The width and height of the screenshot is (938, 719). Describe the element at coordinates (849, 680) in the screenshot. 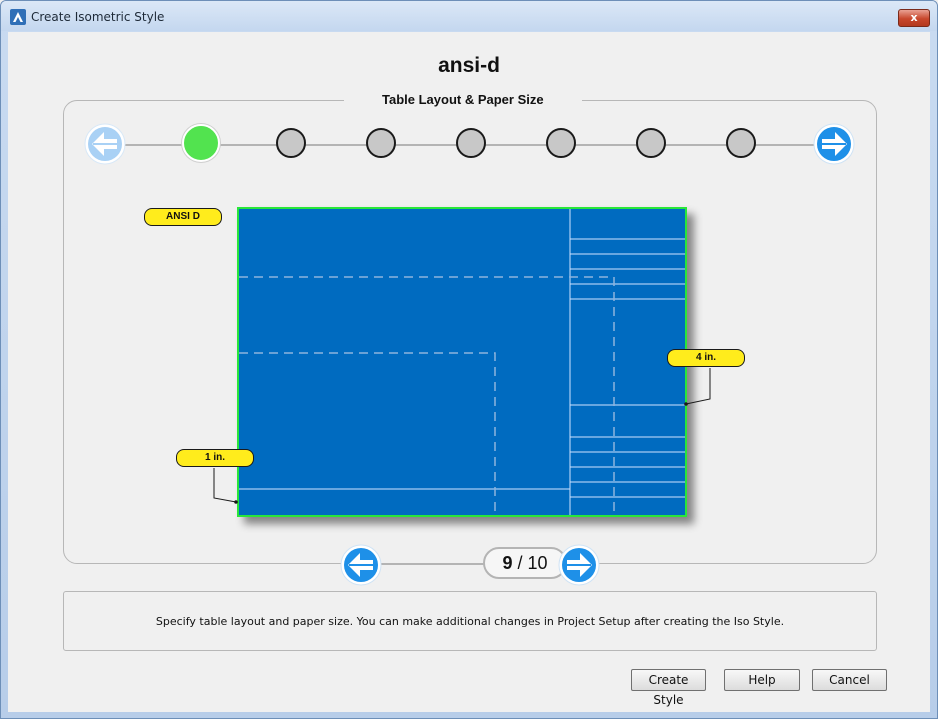

I see `cancel-button: Cancel` at that location.